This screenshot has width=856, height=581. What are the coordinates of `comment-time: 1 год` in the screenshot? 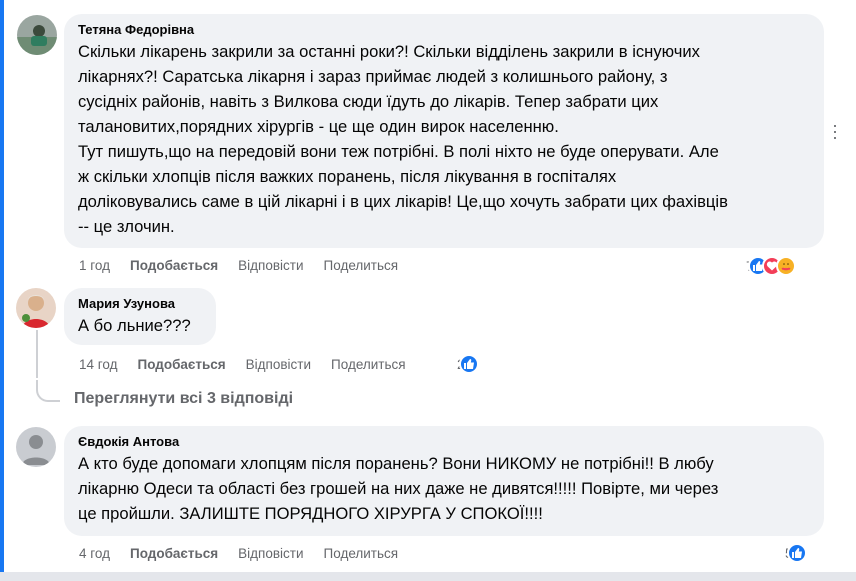 It's located at (94, 265).